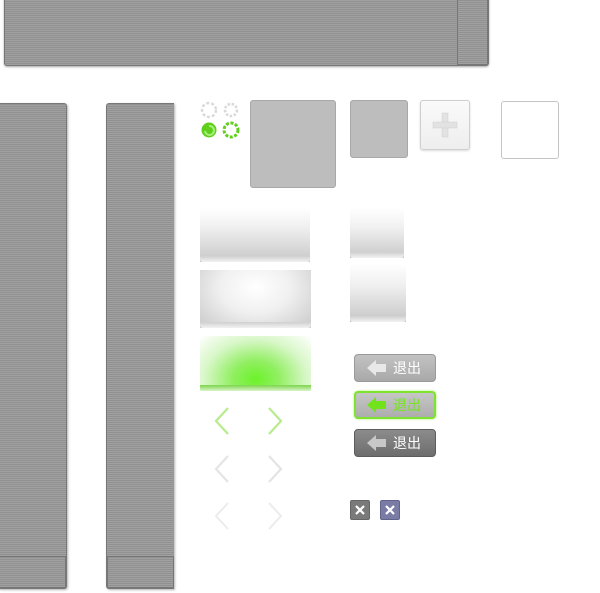  Describe the element at coordinates (246, 33) in the screenshot. I see `top-toolbar-background` at that location.